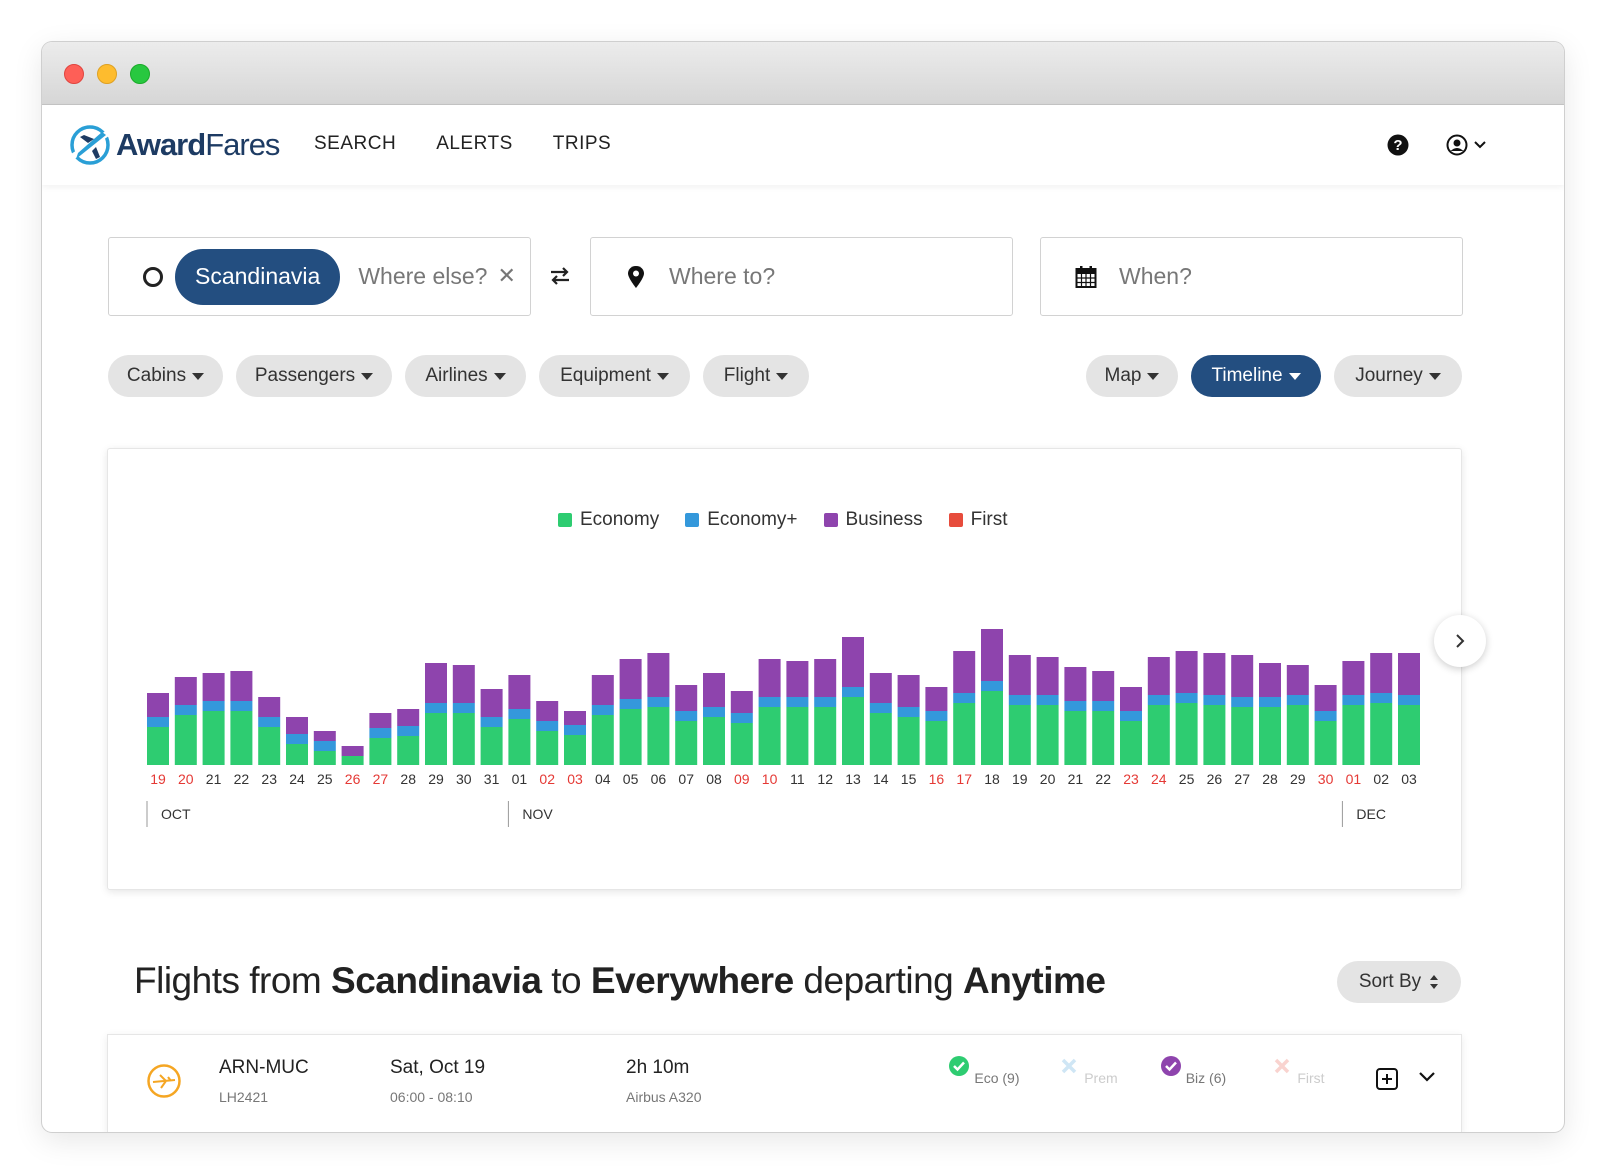 This screenshot has width=1600, height=1166. Describe the element at coordinates (1399, 982) in the screenshot. I see `sort-by-button: Sort By` at that location.